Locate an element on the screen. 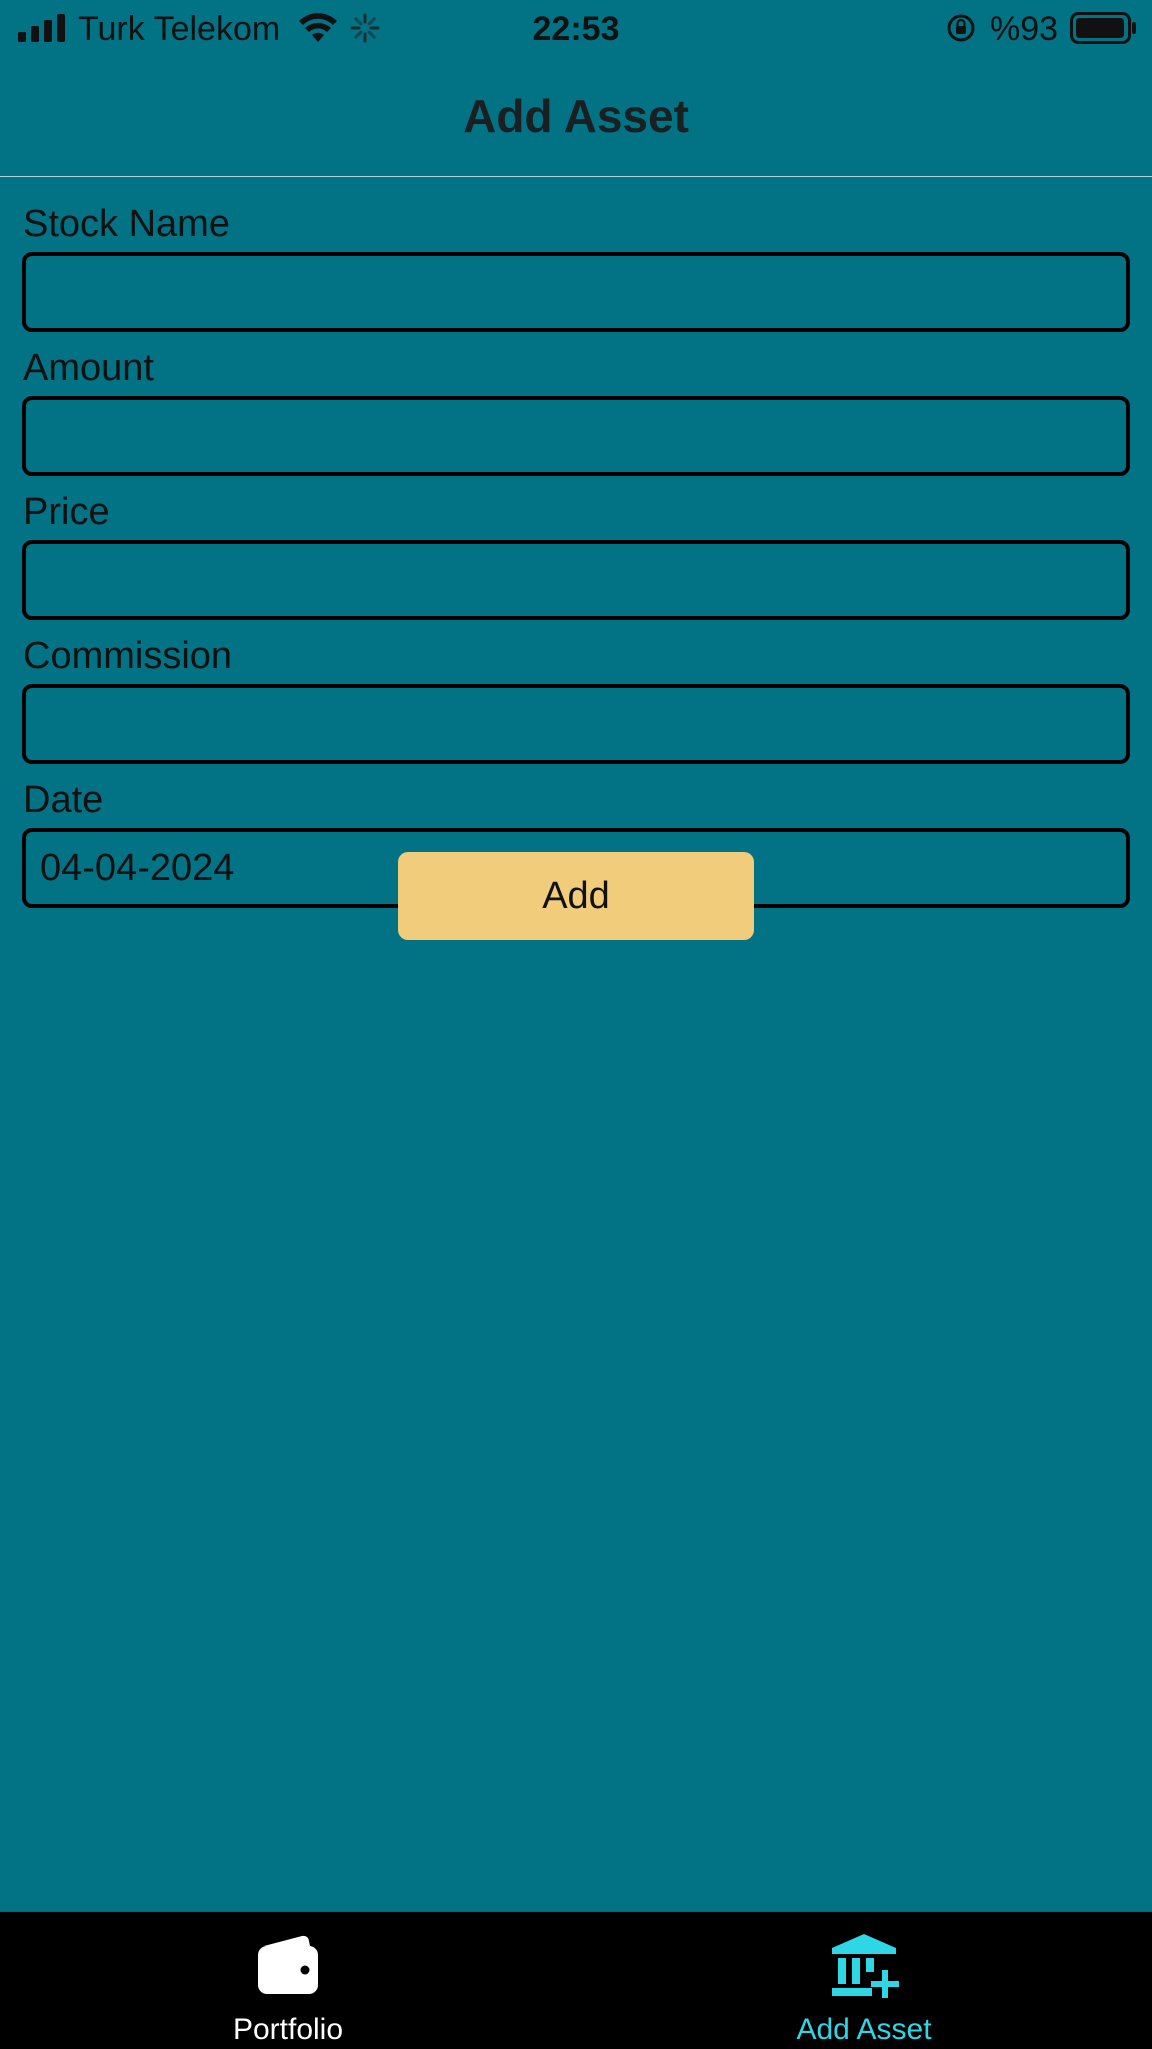 Image resolution: width=1152 pixels, height=2049 pixels. navigation-header: Add Asset is located at coordinates (576, 117).